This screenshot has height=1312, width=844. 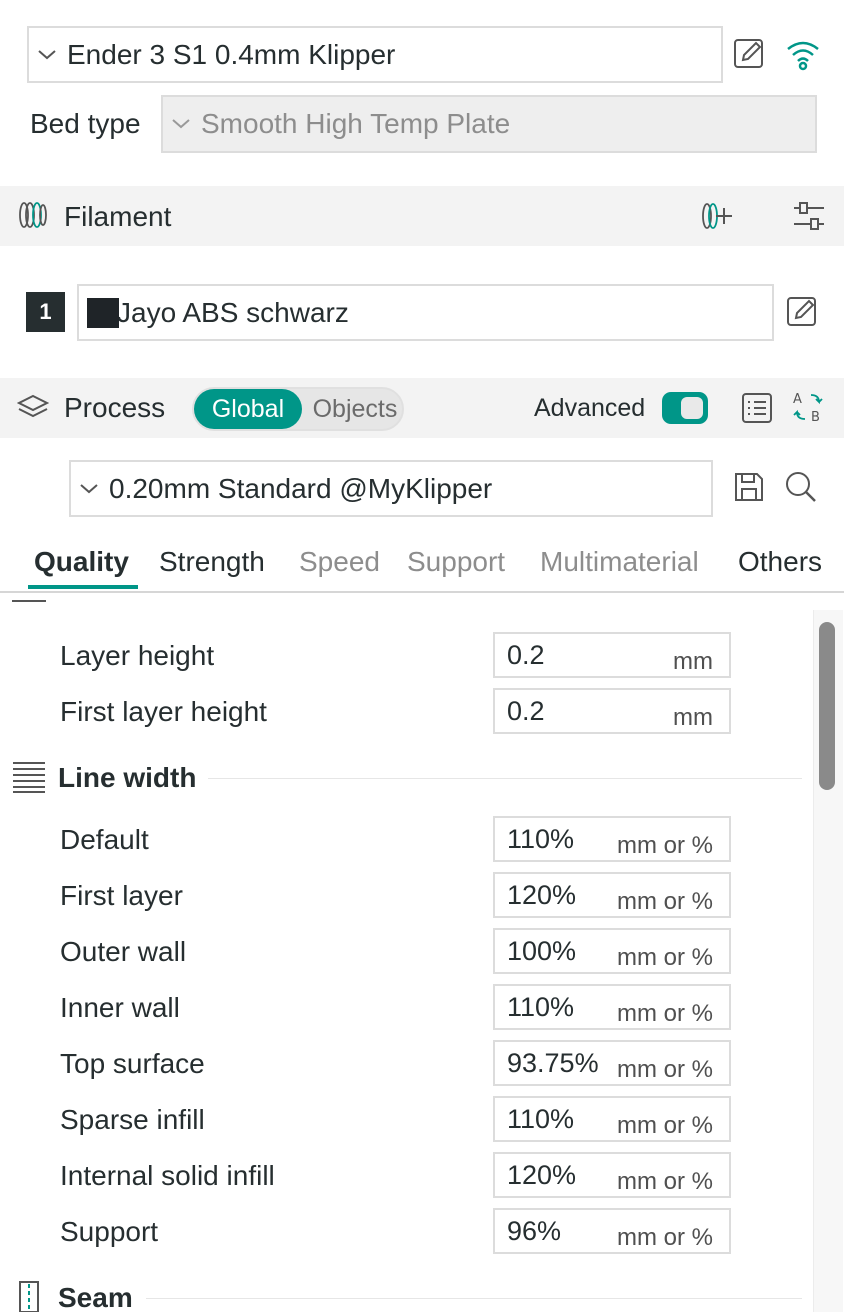 I want to click on tab-multimaterial: Multimaterial, so click(x=619, y=562).